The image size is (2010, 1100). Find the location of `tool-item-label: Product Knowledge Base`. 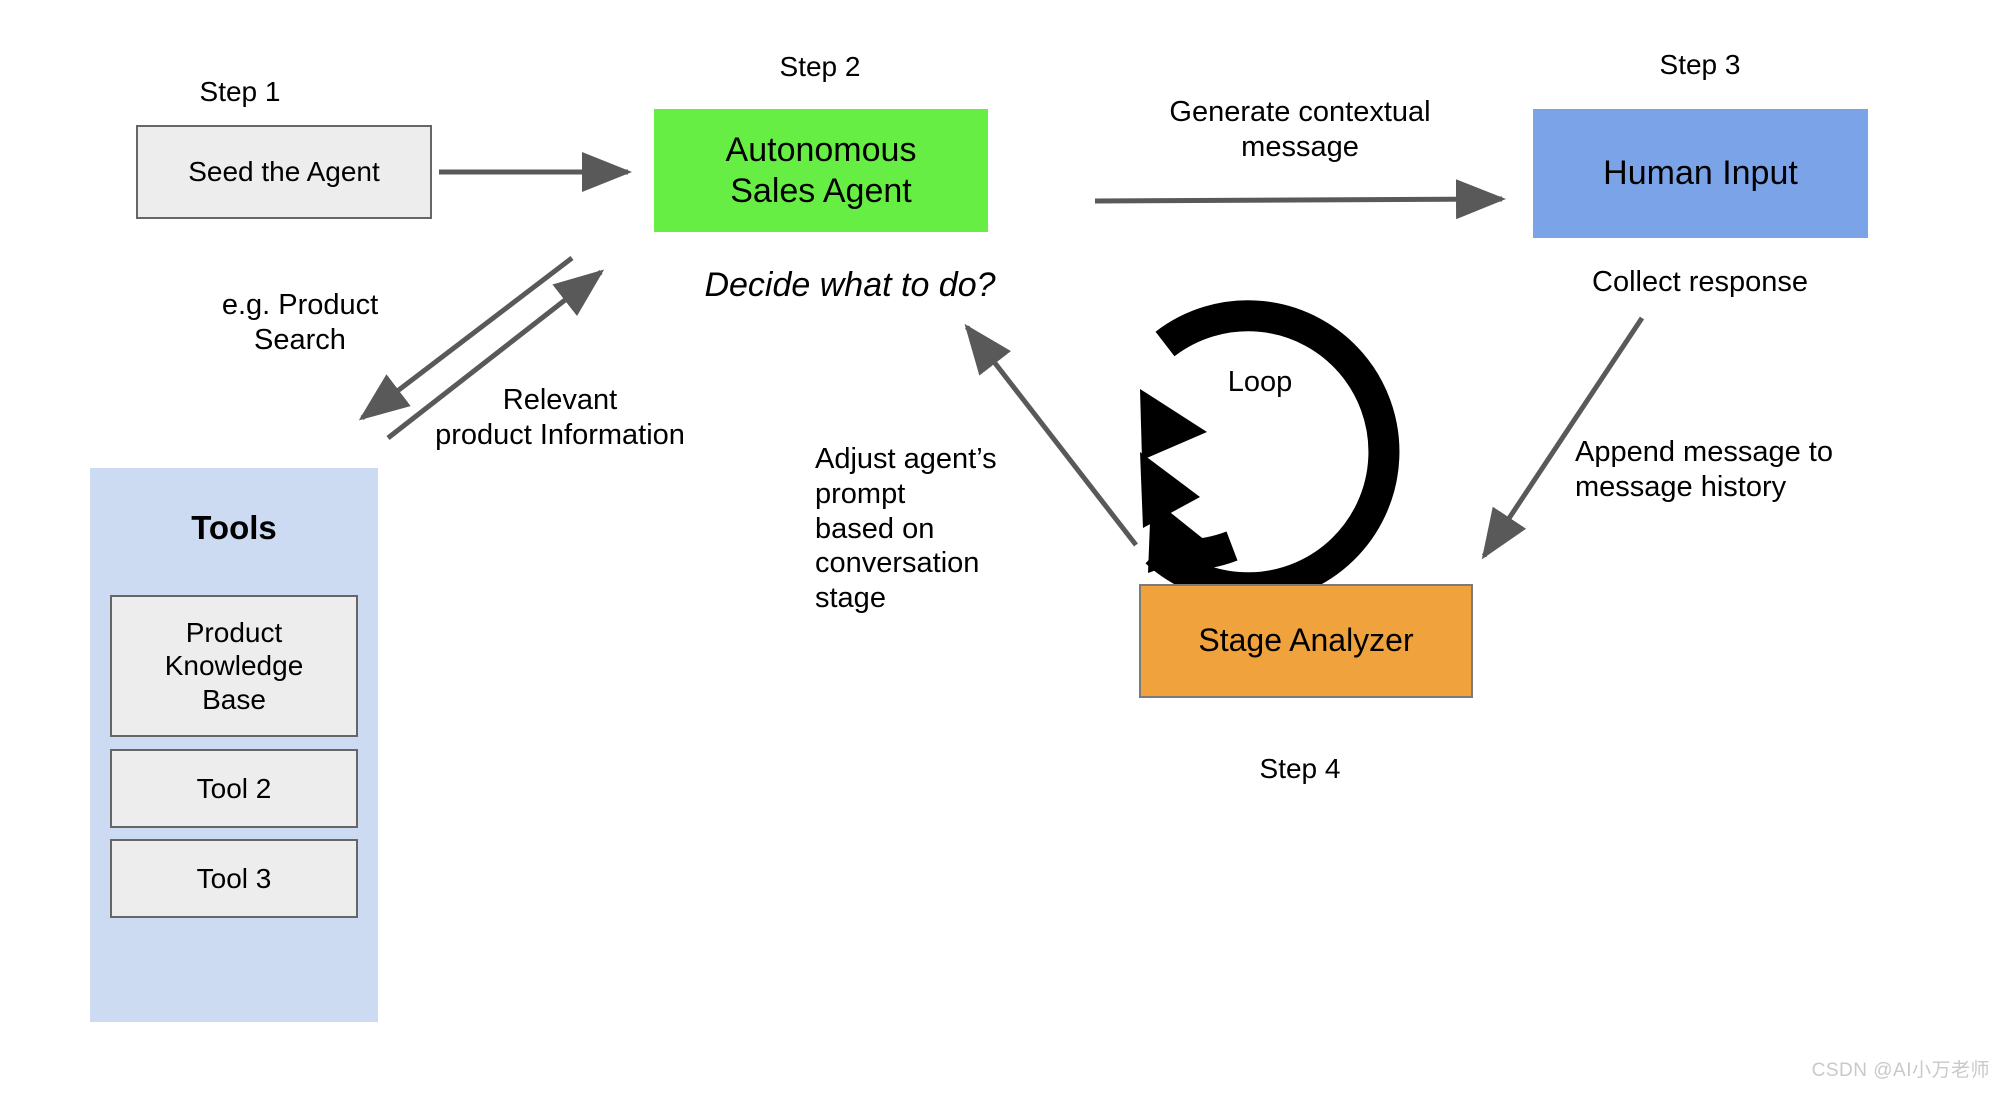

tool-item-label: Product Knowledge Base is located at coordinates (234, 666).